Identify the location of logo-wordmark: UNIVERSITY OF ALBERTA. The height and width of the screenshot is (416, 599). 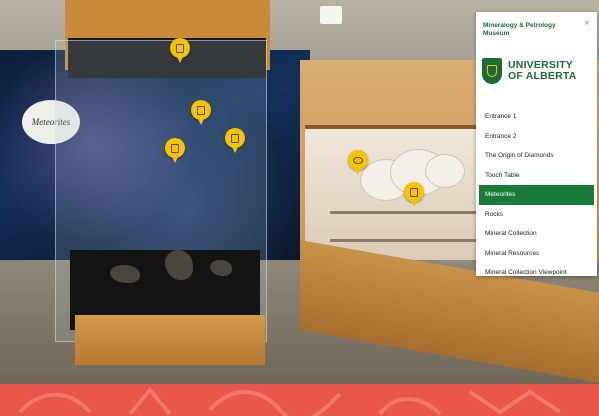
(542, 71).